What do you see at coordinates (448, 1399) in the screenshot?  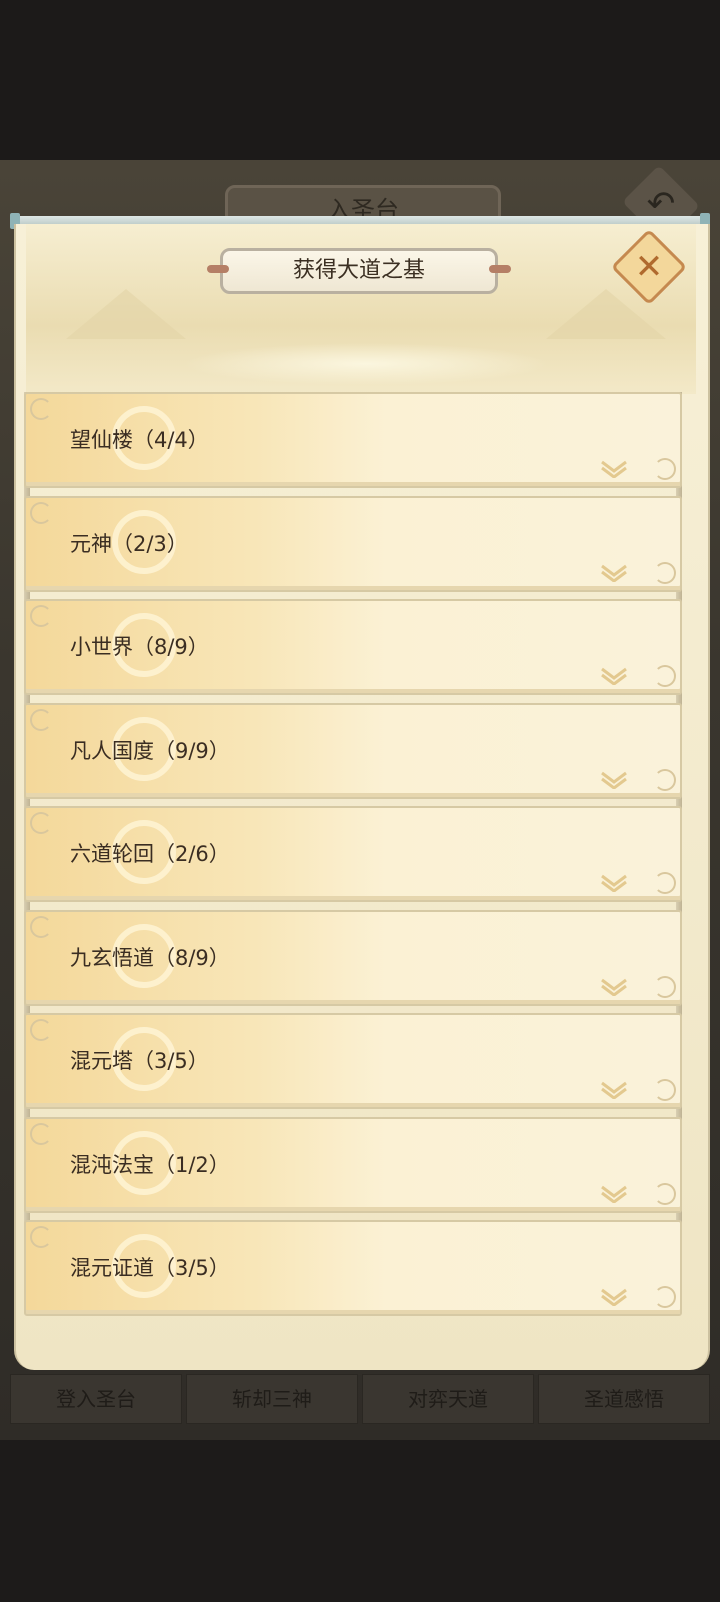 I see `tab-duel-heaven: 对弈天道` at bounding box center [448, 1399].